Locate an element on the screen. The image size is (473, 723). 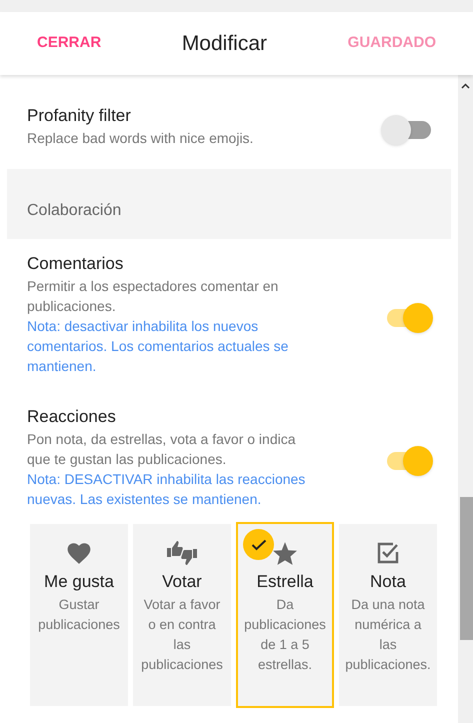
reaction-type-card: Estrella Da publicaciones de 1 a 5 estrellas. is located at coordinates (285, 615).